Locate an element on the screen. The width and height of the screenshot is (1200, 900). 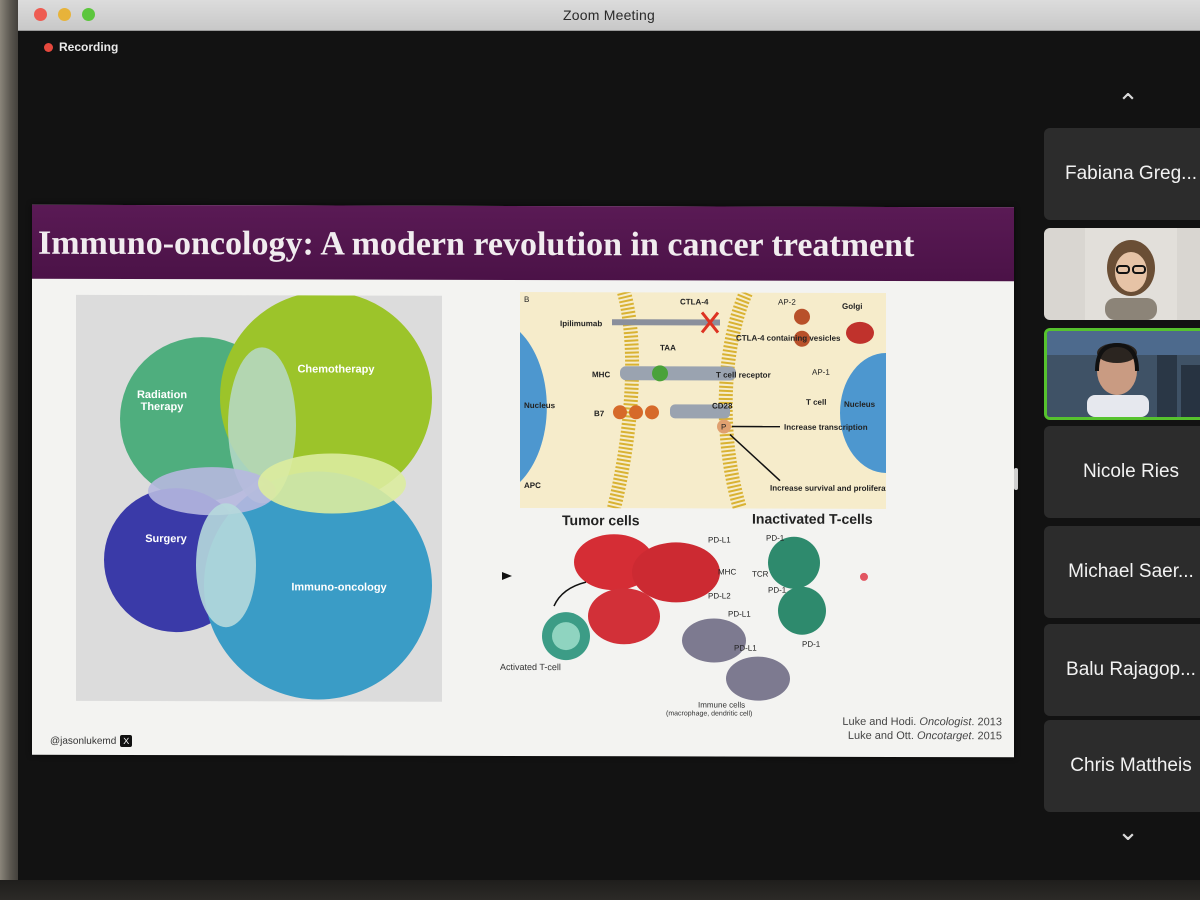
pd-1-label-b: PD-1 is located at coordinates (777, 590).